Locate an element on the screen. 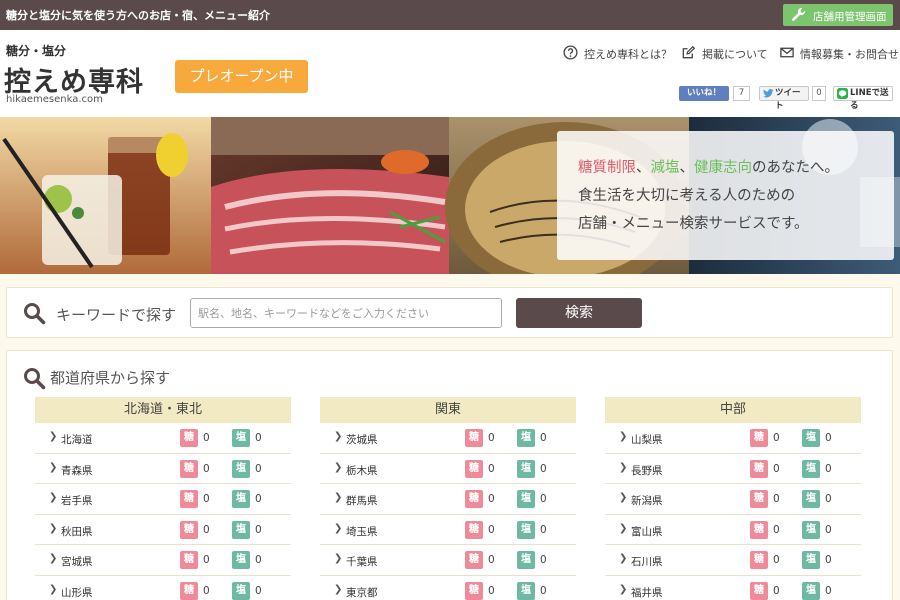 This screenshot has width=900, height=600. prefecture-name: 富山県 is located at coordinates (647, 531).